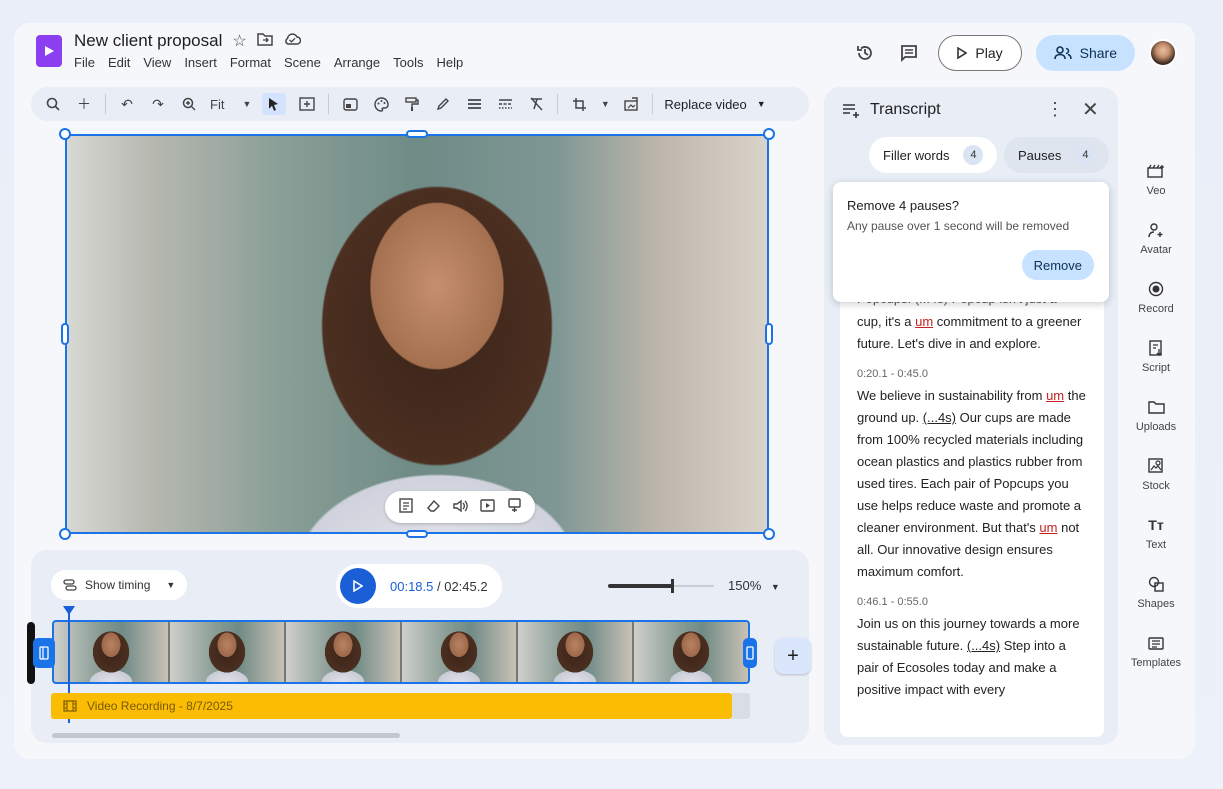 The width and height of the screenshot is (1223, 789). Describe the element at coordinates (769, 534) in the screenshot. I see `resize-handle-bottom-right` at that location.